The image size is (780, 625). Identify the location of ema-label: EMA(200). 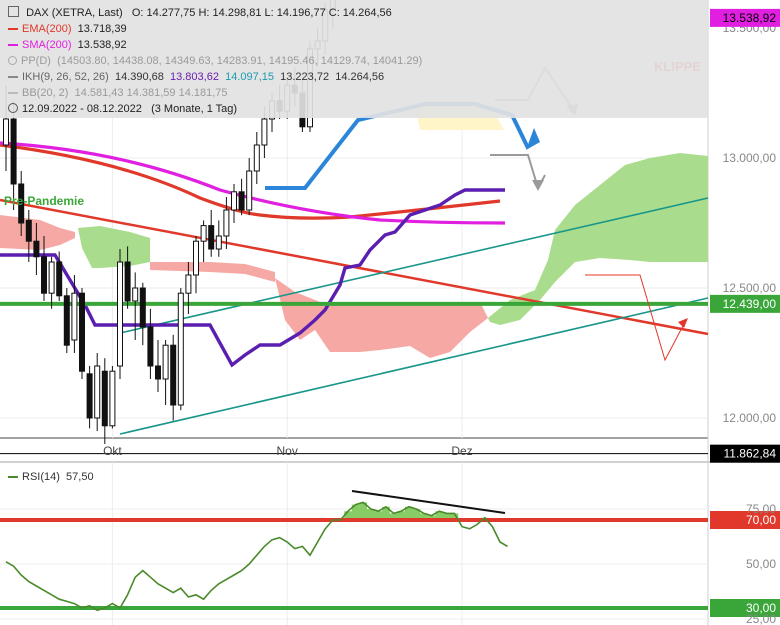
(47, 29).